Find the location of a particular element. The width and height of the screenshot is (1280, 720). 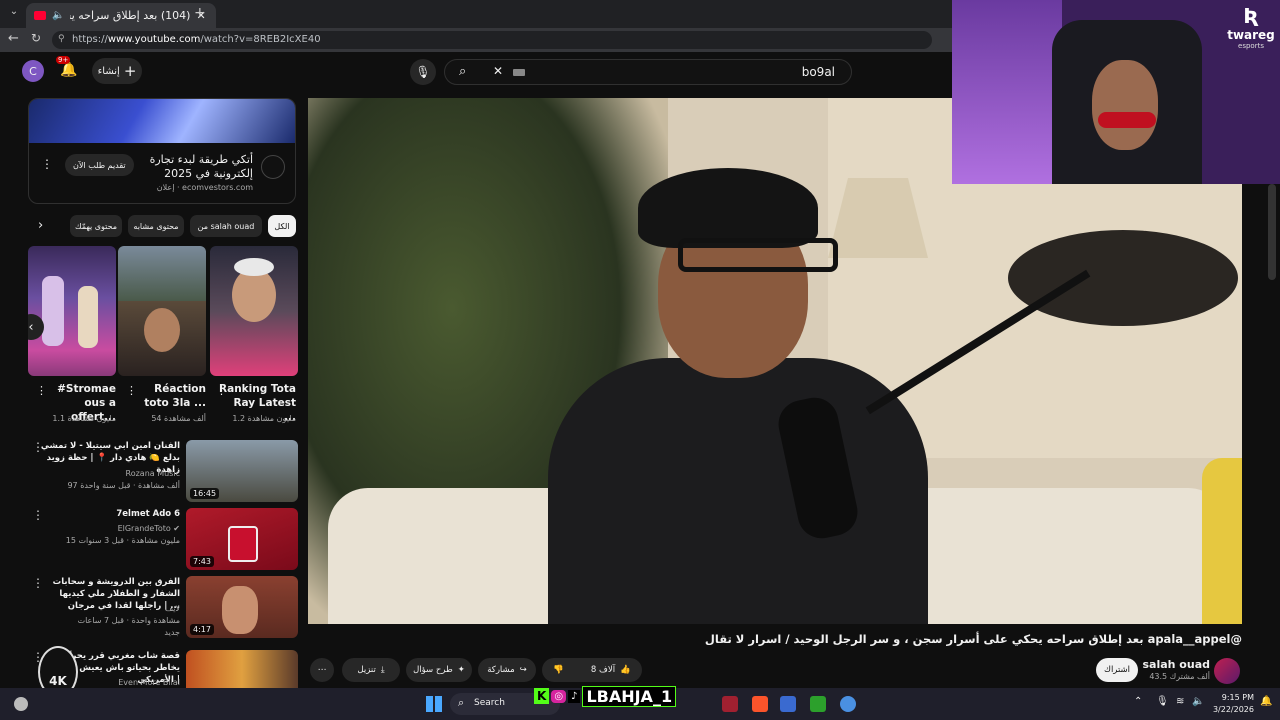

short-views: 1.1 مليون مشاهدة is located at coordinates (84, 418).